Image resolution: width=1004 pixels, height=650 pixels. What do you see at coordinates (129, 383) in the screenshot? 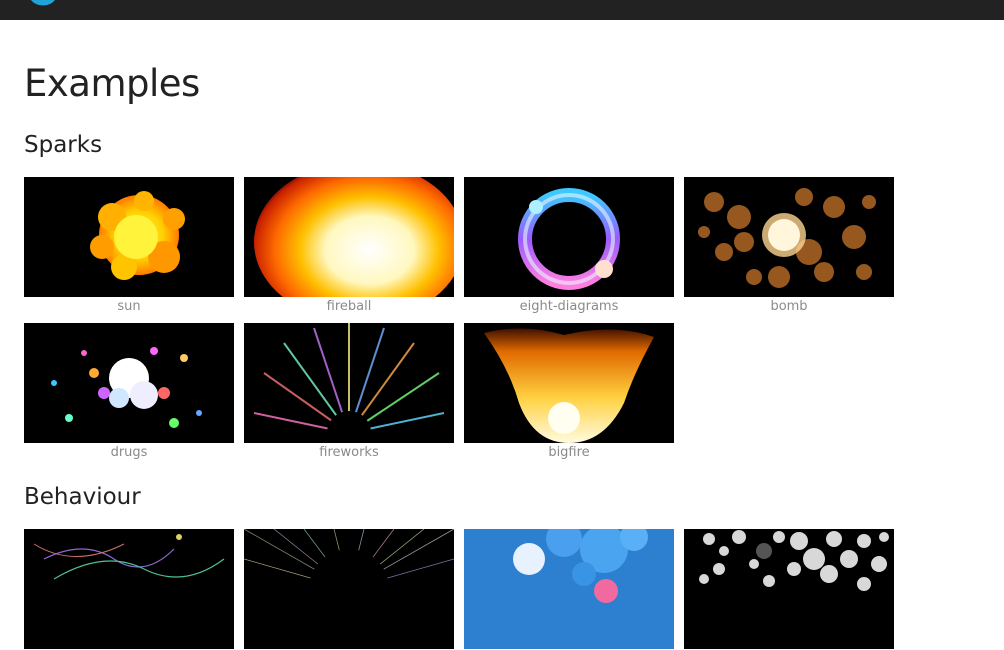
I see `thumbnail-drugs` at bounding box center [129, 383].